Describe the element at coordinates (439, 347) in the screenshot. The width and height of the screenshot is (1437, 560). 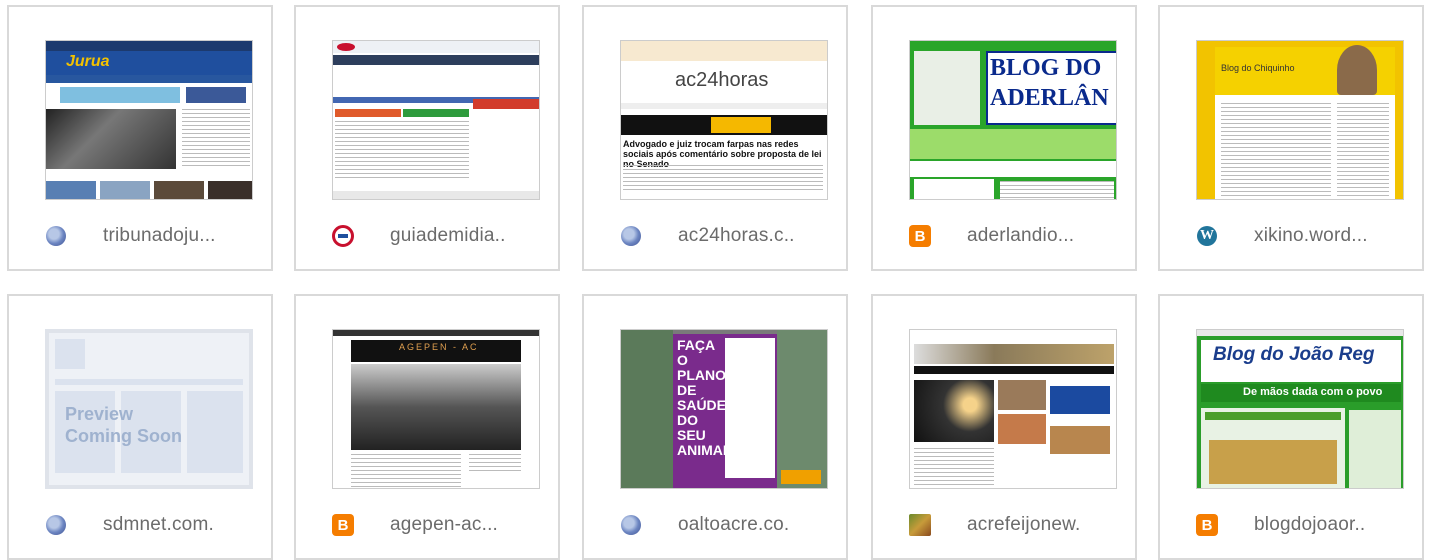
I see `thumb-title: AGEPEN - AC` at that location.